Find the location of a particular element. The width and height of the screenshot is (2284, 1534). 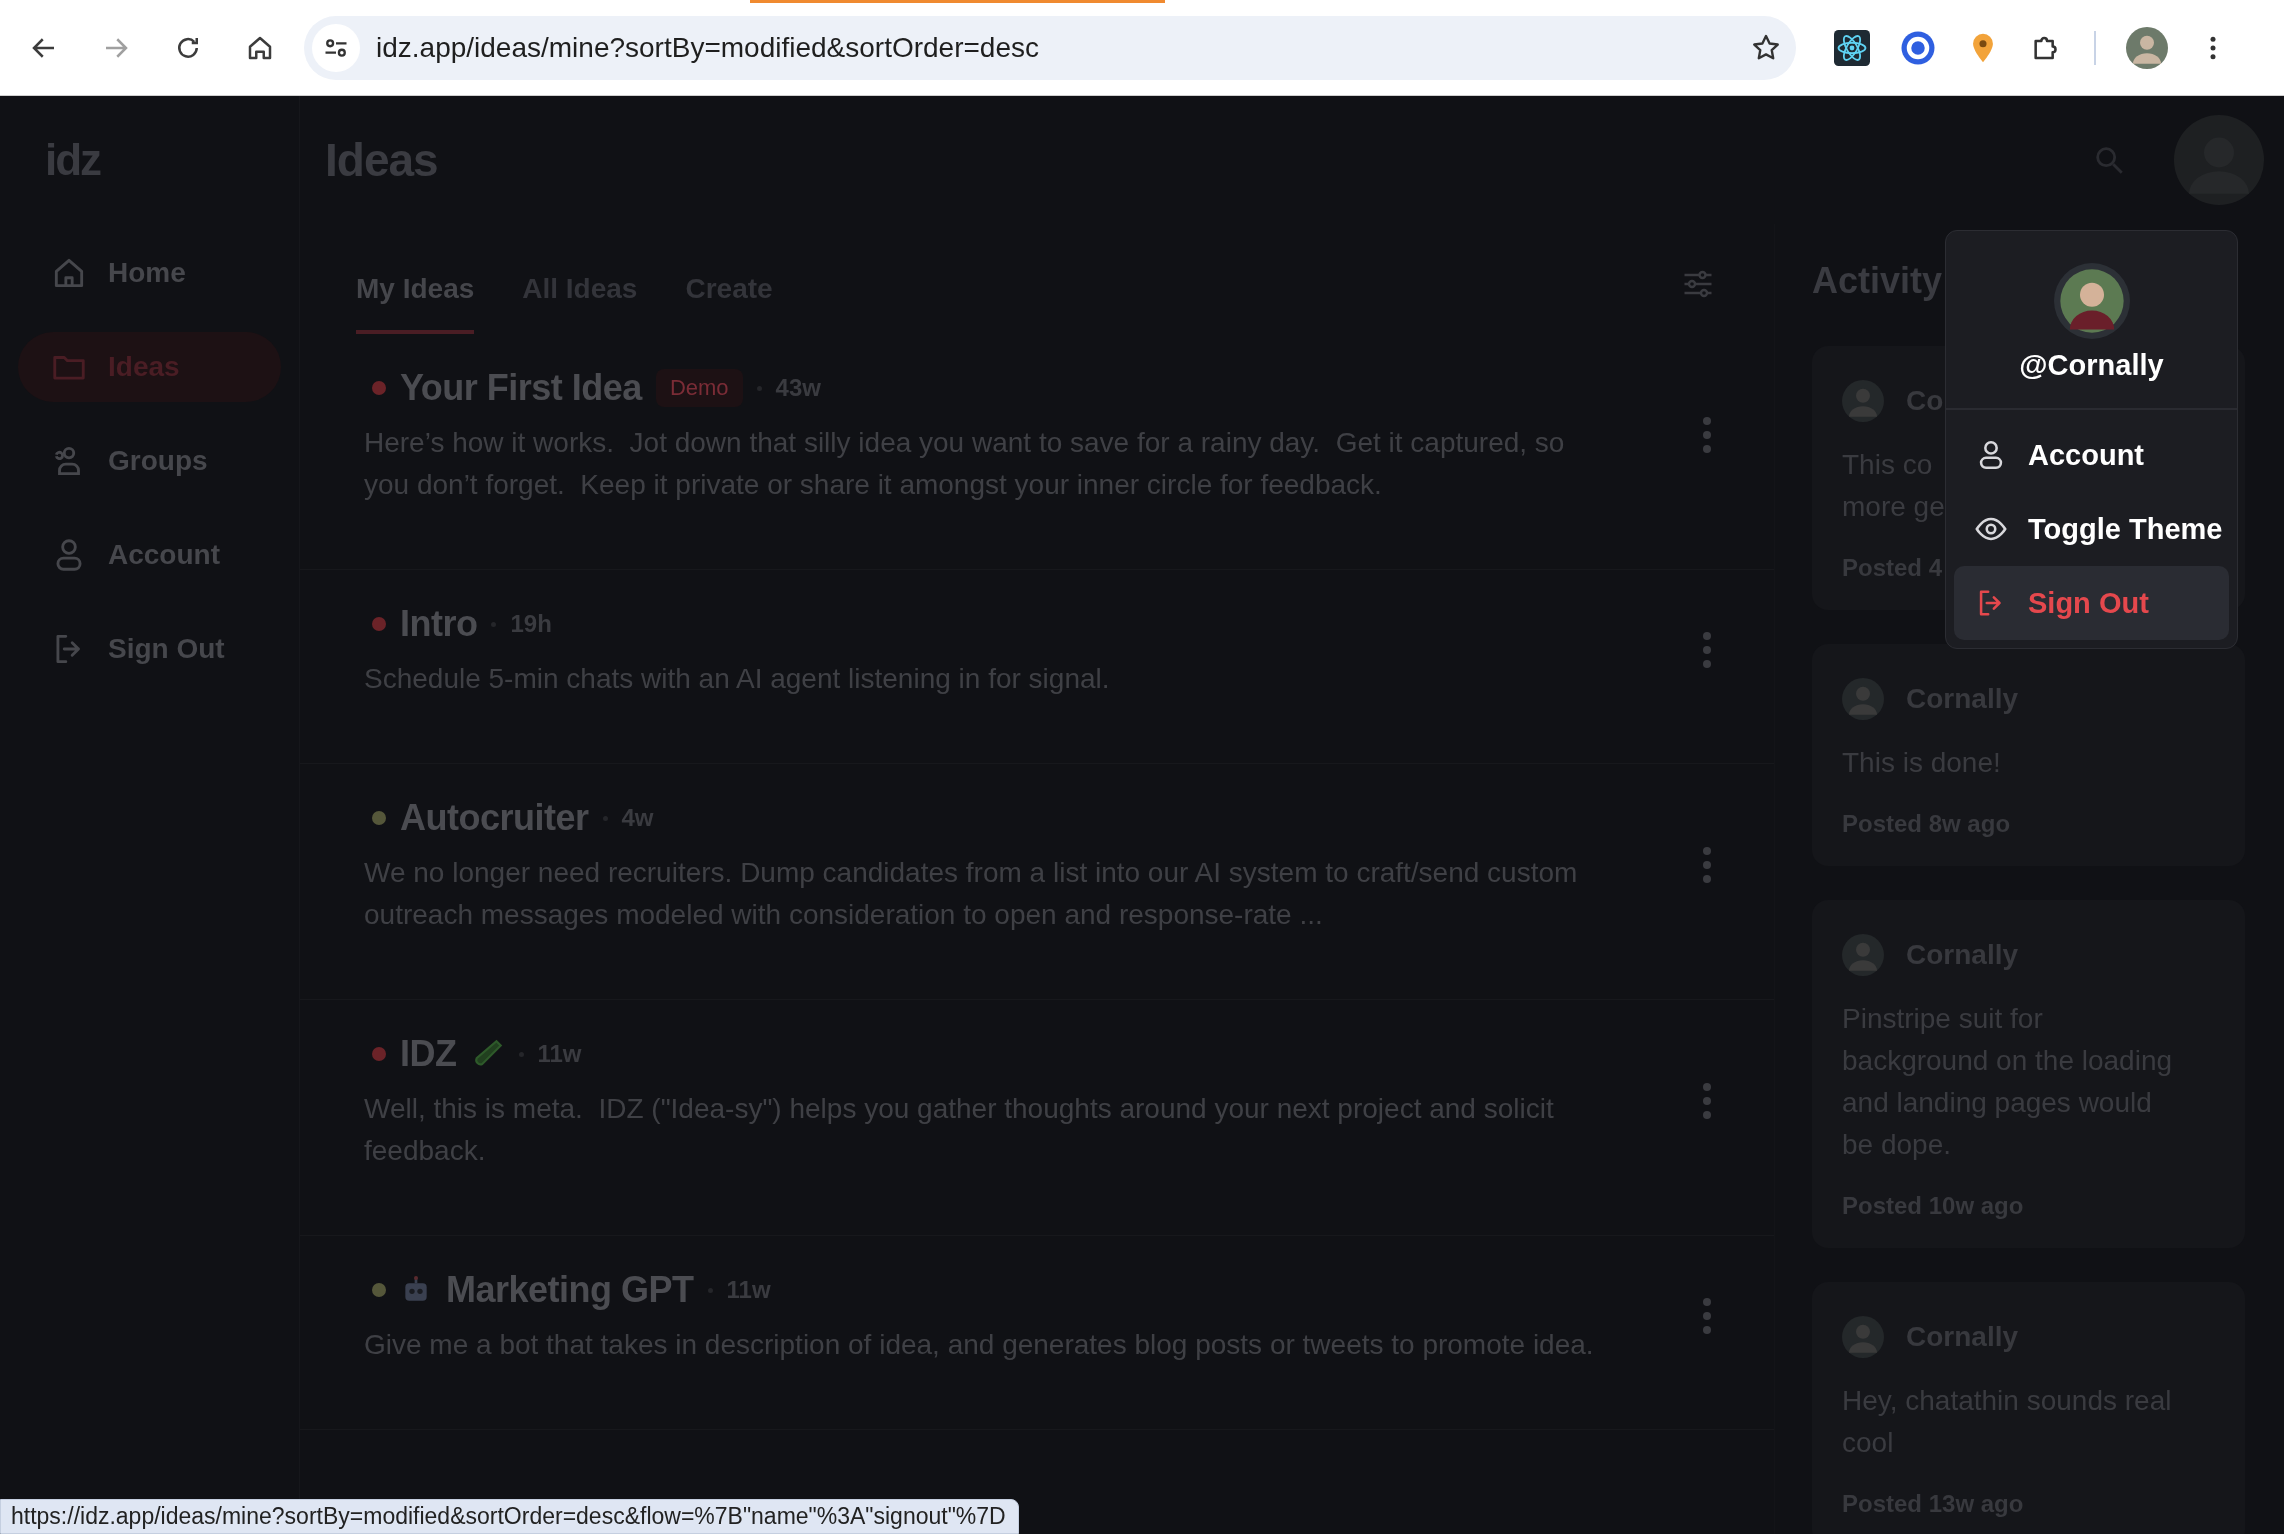

idea-title: Your First Idea is located at coordinates (521, 388).